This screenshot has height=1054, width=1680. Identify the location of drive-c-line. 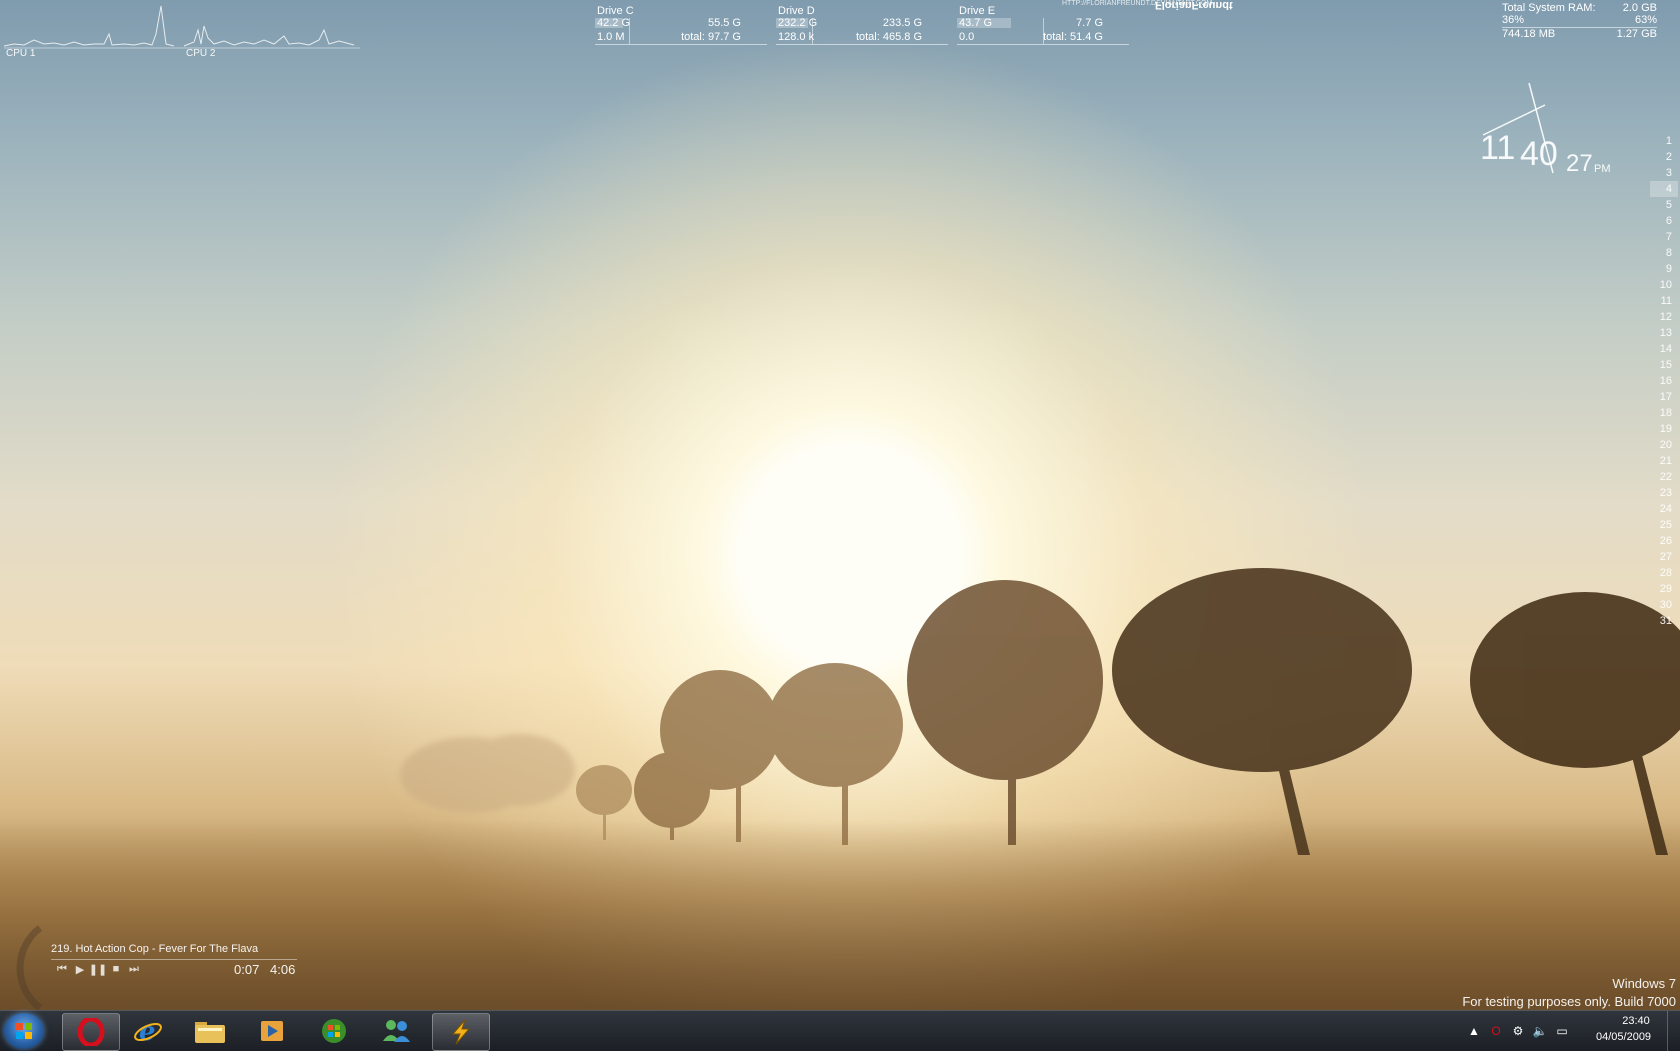
(681, 44).